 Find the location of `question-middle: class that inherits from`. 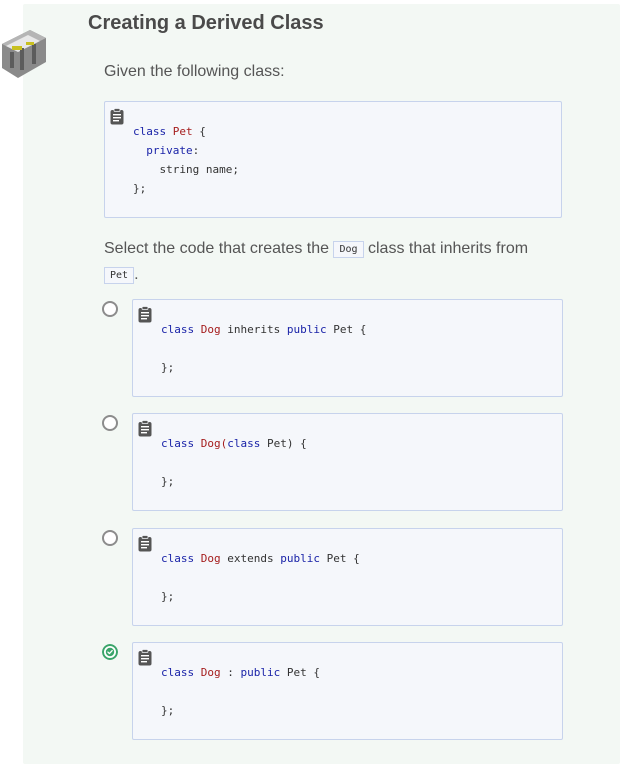

question-middle: class that inherits from is located at coordinates (448, 248).